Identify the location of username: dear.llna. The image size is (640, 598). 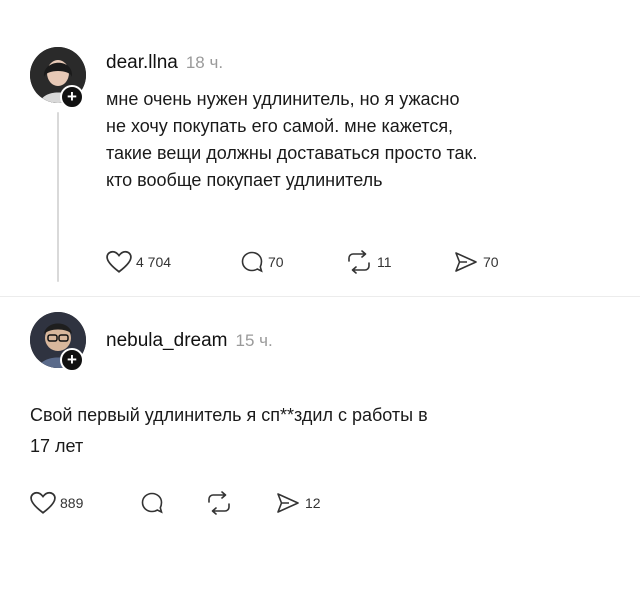
(142, 62).